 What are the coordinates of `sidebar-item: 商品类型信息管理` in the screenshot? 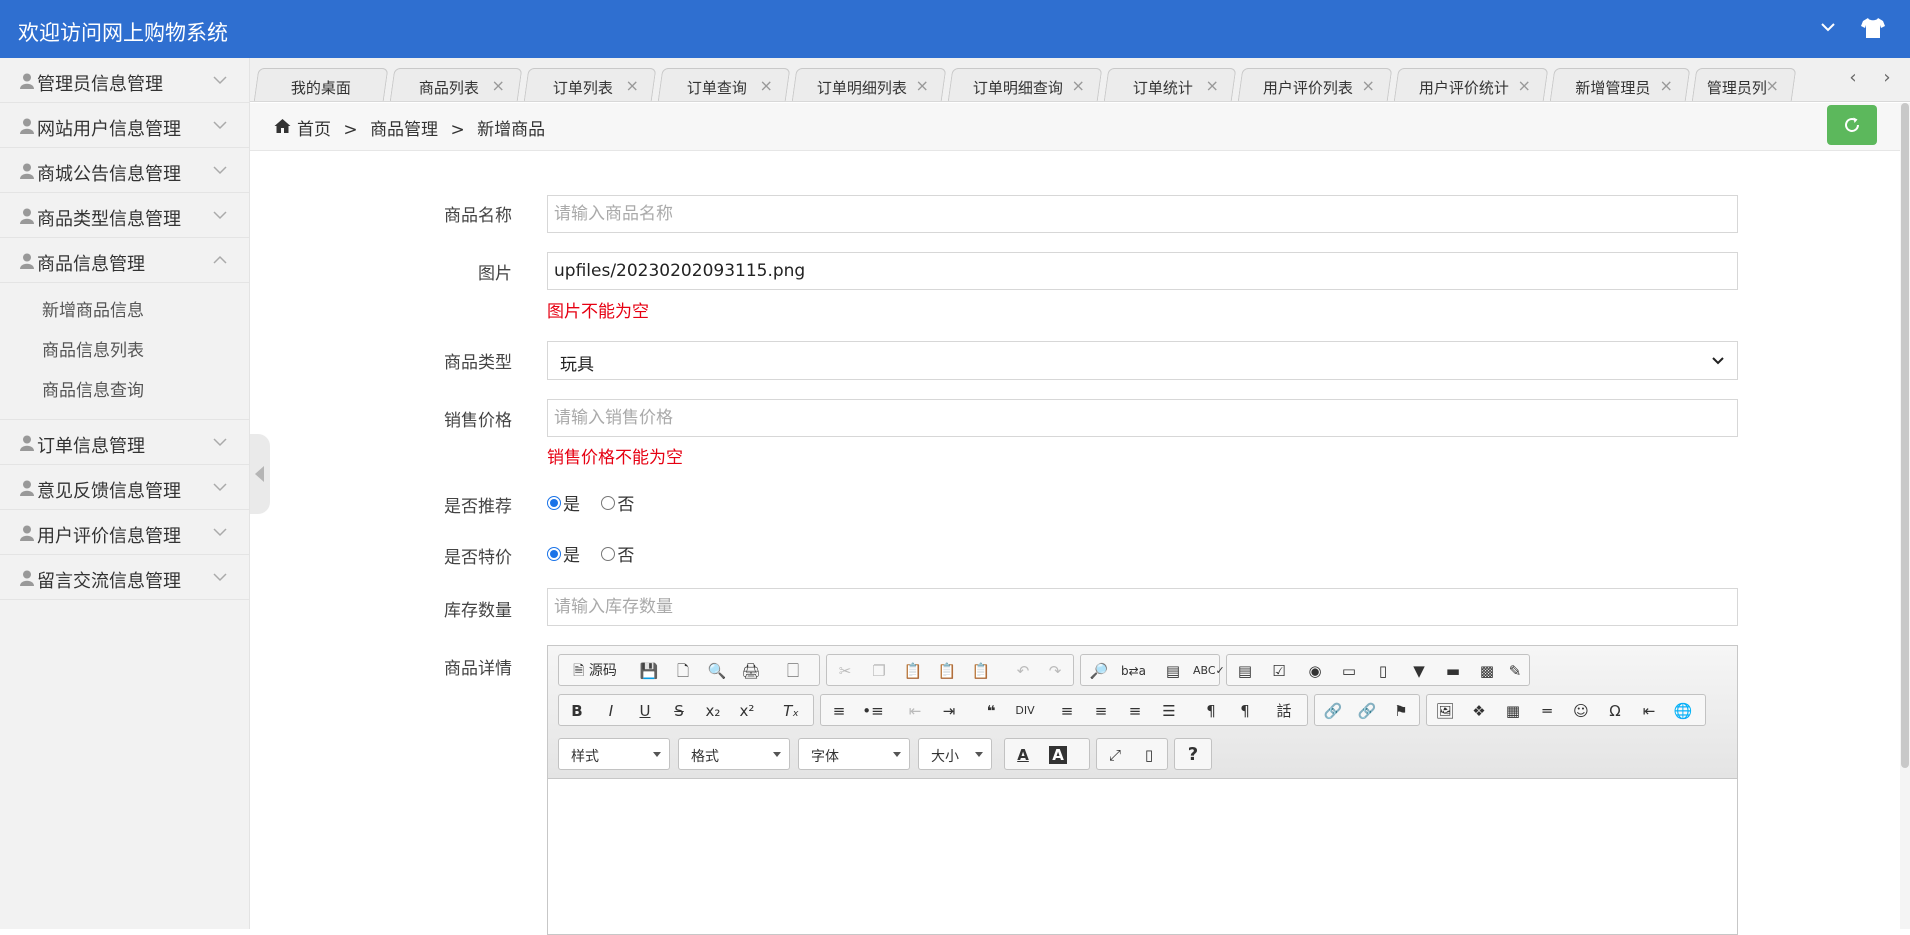 It's located at (124, 215).